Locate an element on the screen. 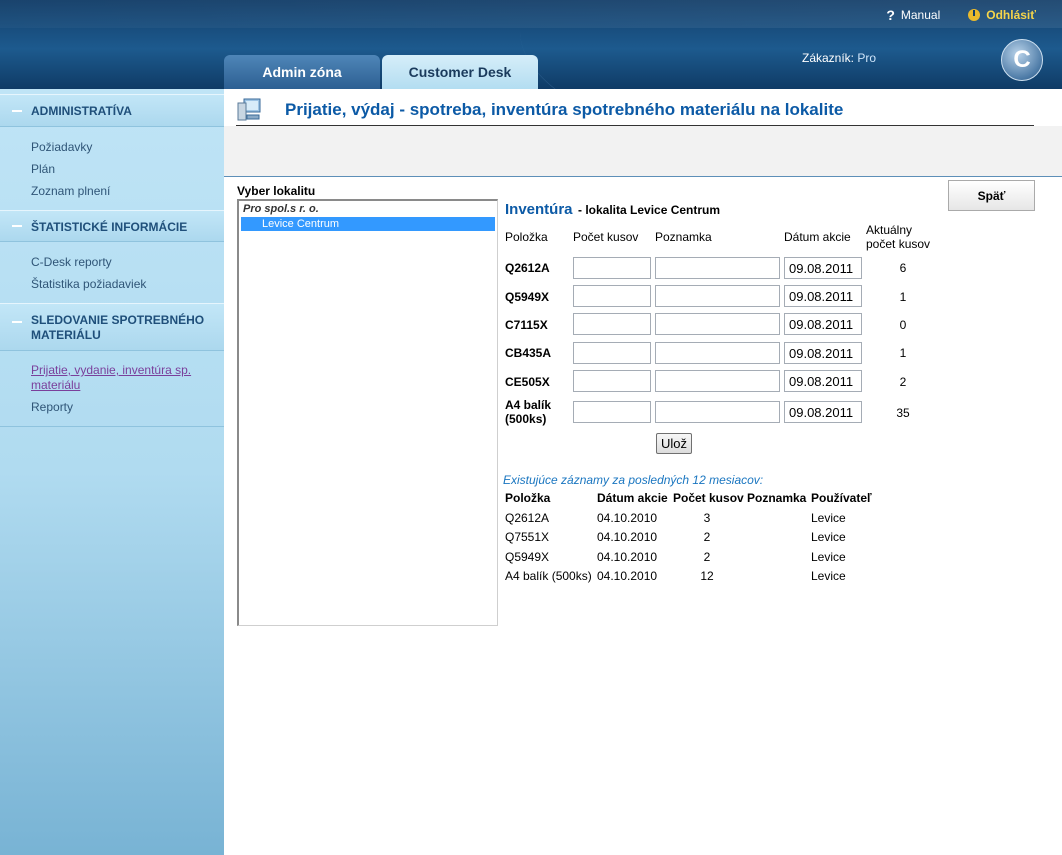  sidebar-section-title: ŠTATISTICKÉ INFORMÁCIE is located at coordinates (109, 227).